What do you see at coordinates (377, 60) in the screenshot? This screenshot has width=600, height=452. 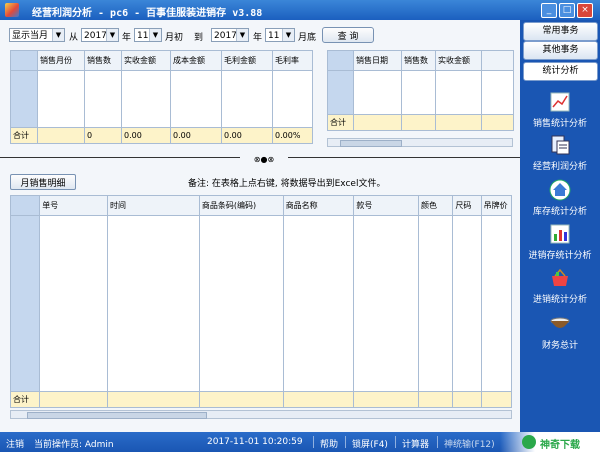 I see `column-header: 销售日期` at bounding box center [377, 60].